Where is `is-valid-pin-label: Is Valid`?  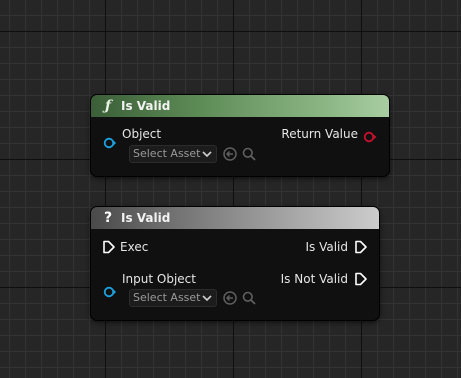 is-valid-pin-label: Is Valid is located at coordinates (326, 247).